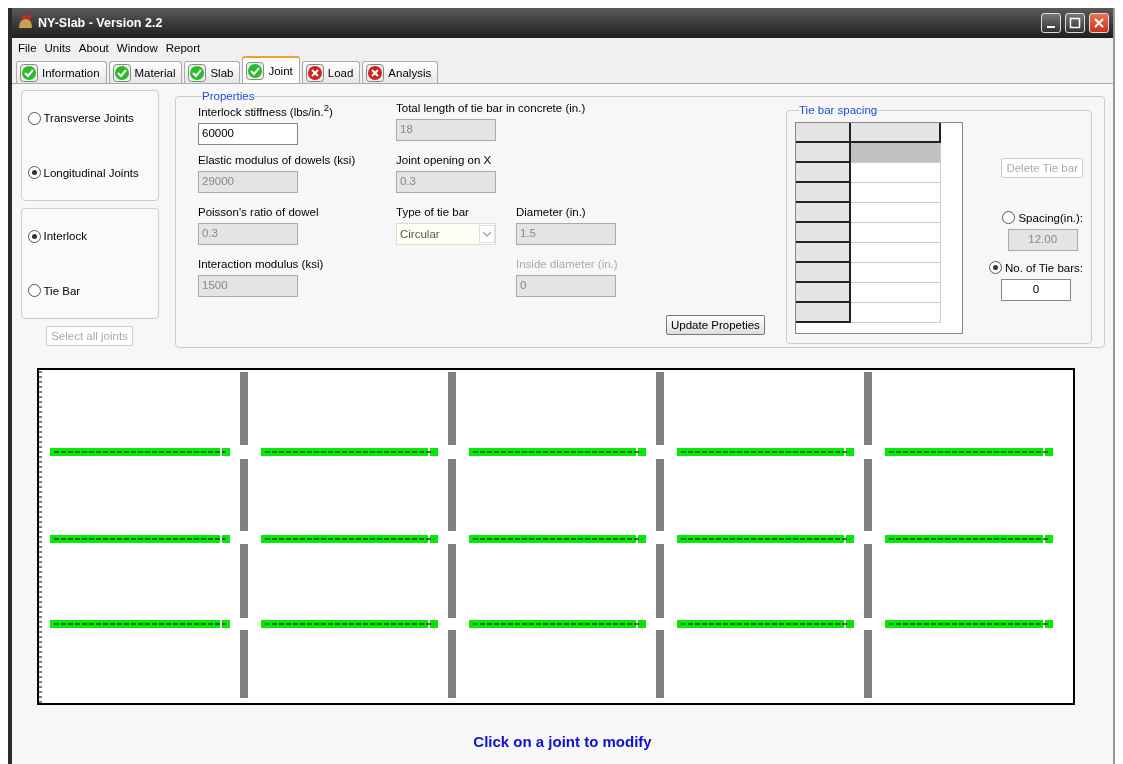 The image size is (1123, 764). What do you see at coordinates (91, 172) in the screenshot?
I see `radio-label: Longitudinal Joints` at bounding box center [91, 172].